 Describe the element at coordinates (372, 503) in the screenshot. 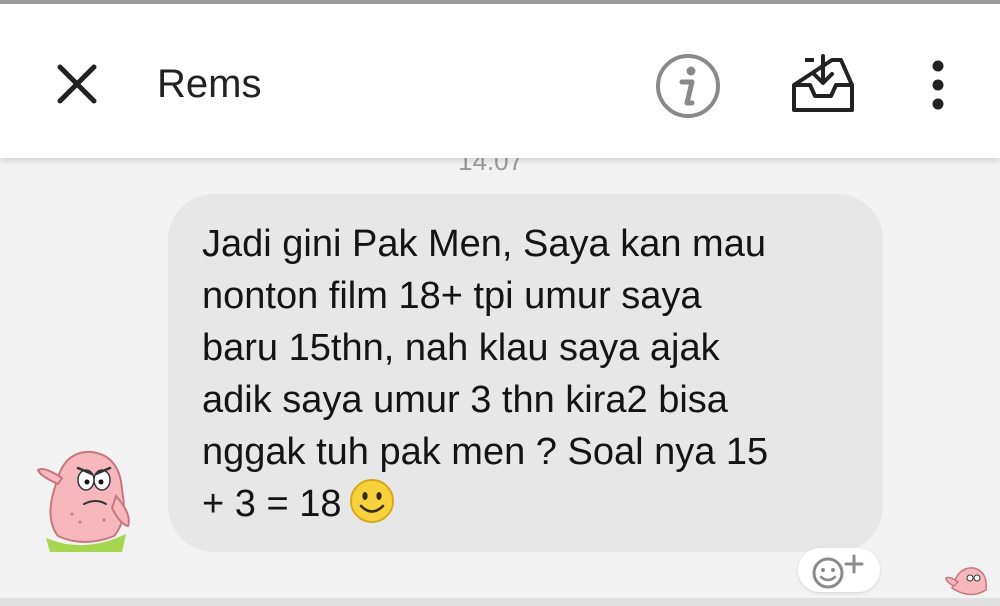

I see `smiley-emoji-icon` at that location.